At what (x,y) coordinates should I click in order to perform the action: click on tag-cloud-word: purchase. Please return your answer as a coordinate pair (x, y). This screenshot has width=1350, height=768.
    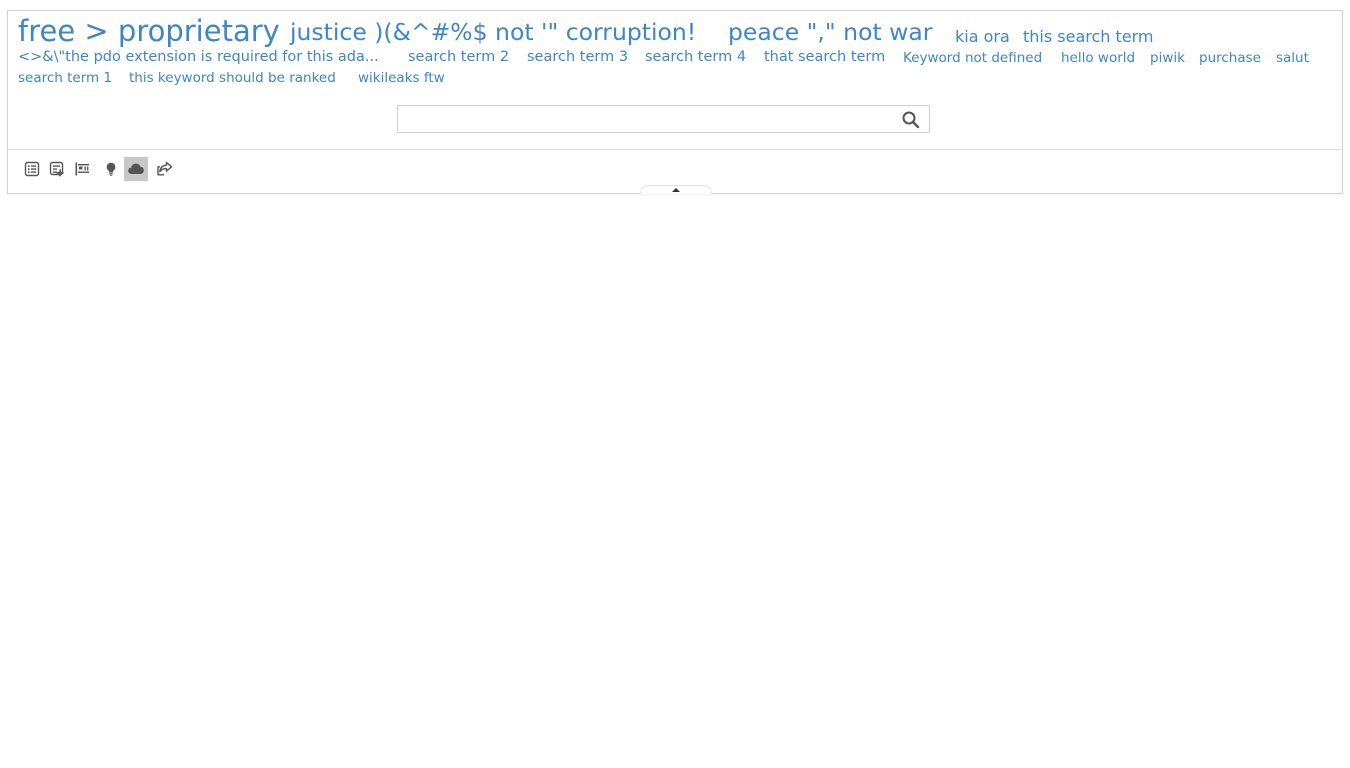
    Looking at the image, I should click on (1230, 58).